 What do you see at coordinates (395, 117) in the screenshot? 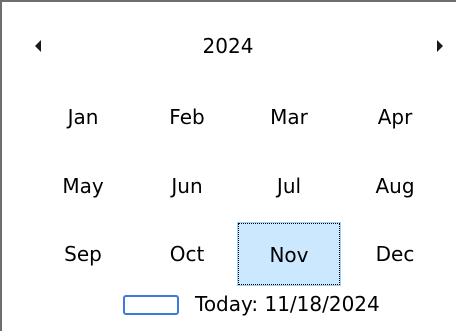
I see `month-apr: Apr` at bounding box center [395, 117].